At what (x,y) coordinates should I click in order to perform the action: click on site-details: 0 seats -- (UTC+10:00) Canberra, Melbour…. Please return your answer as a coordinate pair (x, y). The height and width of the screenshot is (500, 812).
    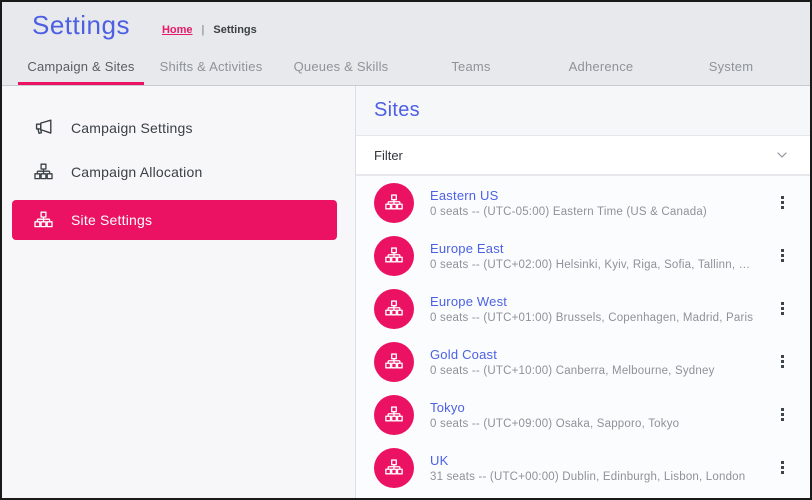
    Looking at the image, I should click on (572, 370).